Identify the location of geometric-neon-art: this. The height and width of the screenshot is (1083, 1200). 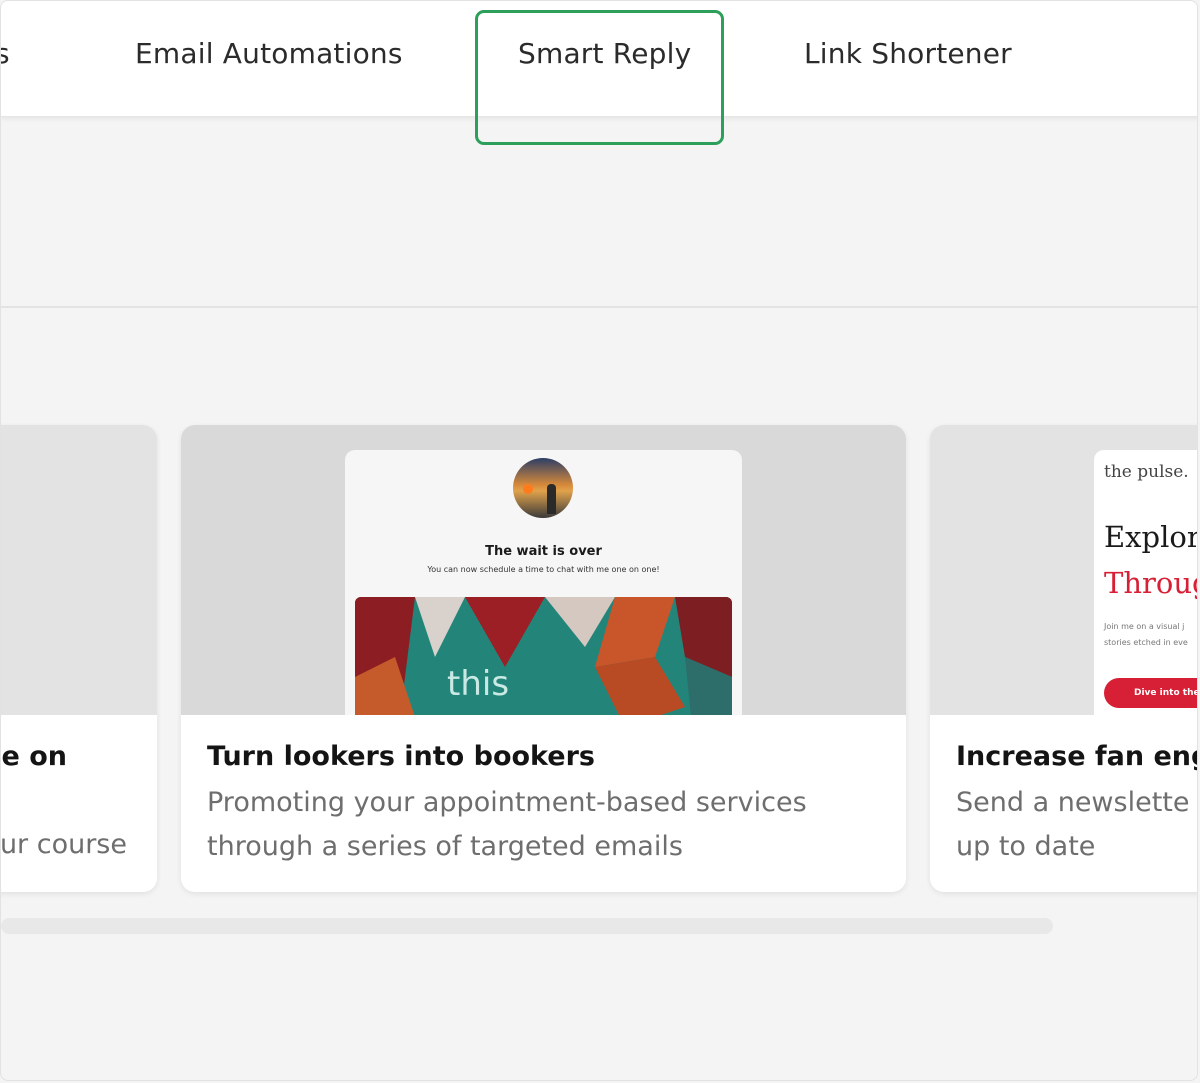
(543, 656).